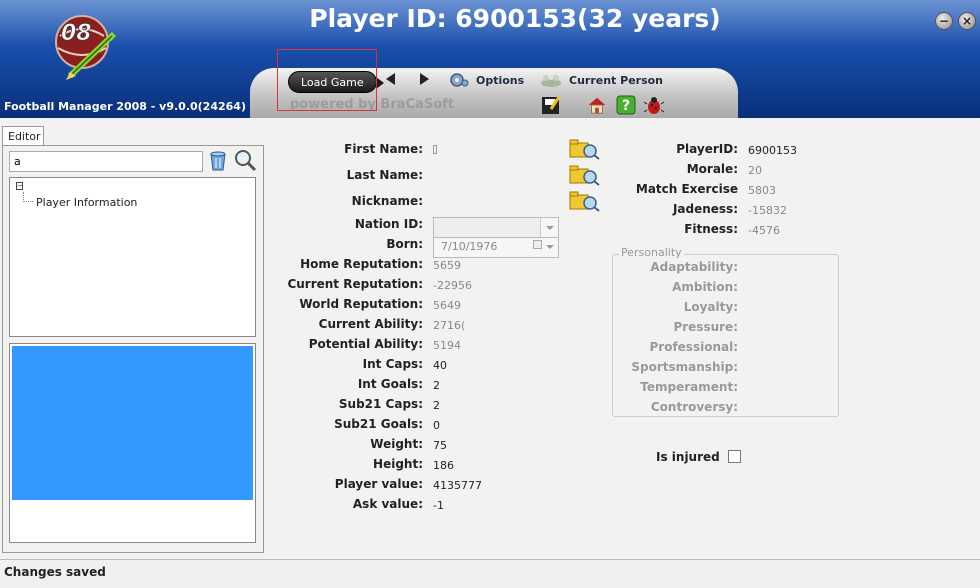 Image resolution: width=980 pixels, height=588 pixels. Describe the element at coordinates (436, 385) in the screenshot. I see `int-goals-value: 2` at that location.